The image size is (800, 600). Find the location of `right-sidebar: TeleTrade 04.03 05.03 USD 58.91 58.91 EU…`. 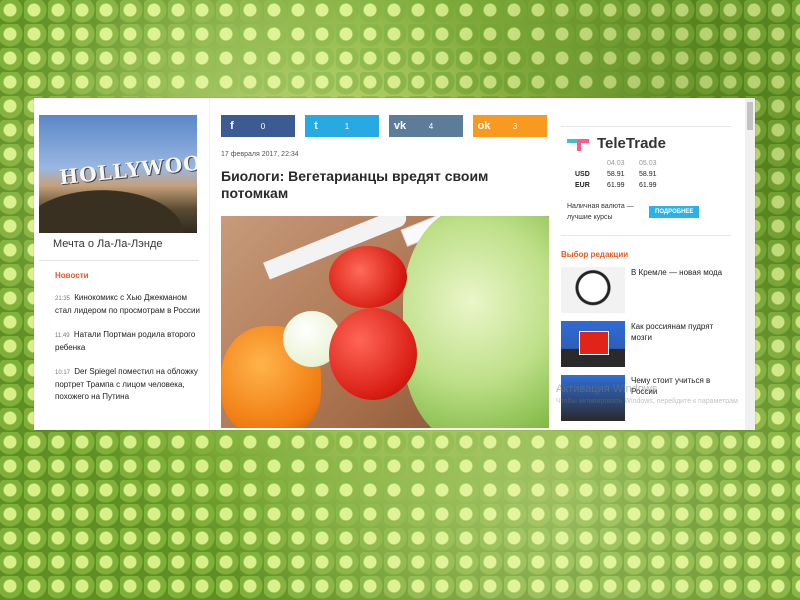

right-sidebar: TeleTrade 04.03 05.03 USD 58.91 58.91 EU… is located at coordinates (646, 273).